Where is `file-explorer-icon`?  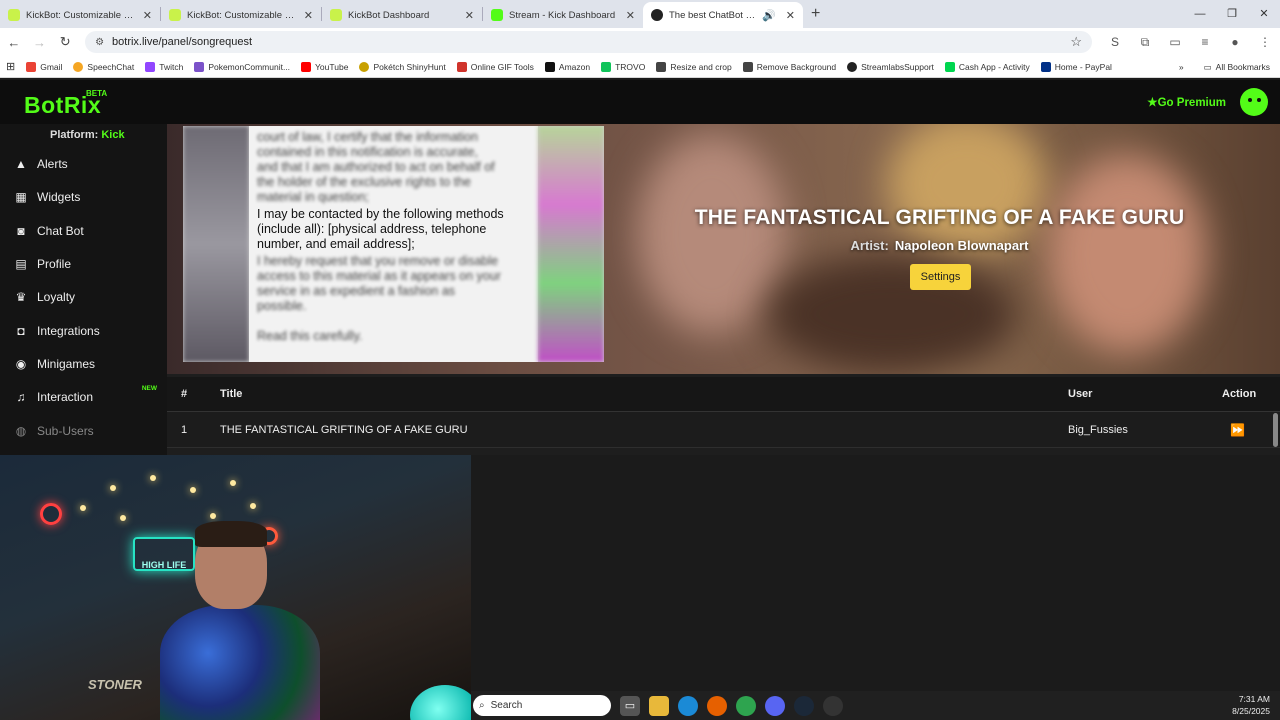 file-explorer-icon is located at coordinates (659, 705).